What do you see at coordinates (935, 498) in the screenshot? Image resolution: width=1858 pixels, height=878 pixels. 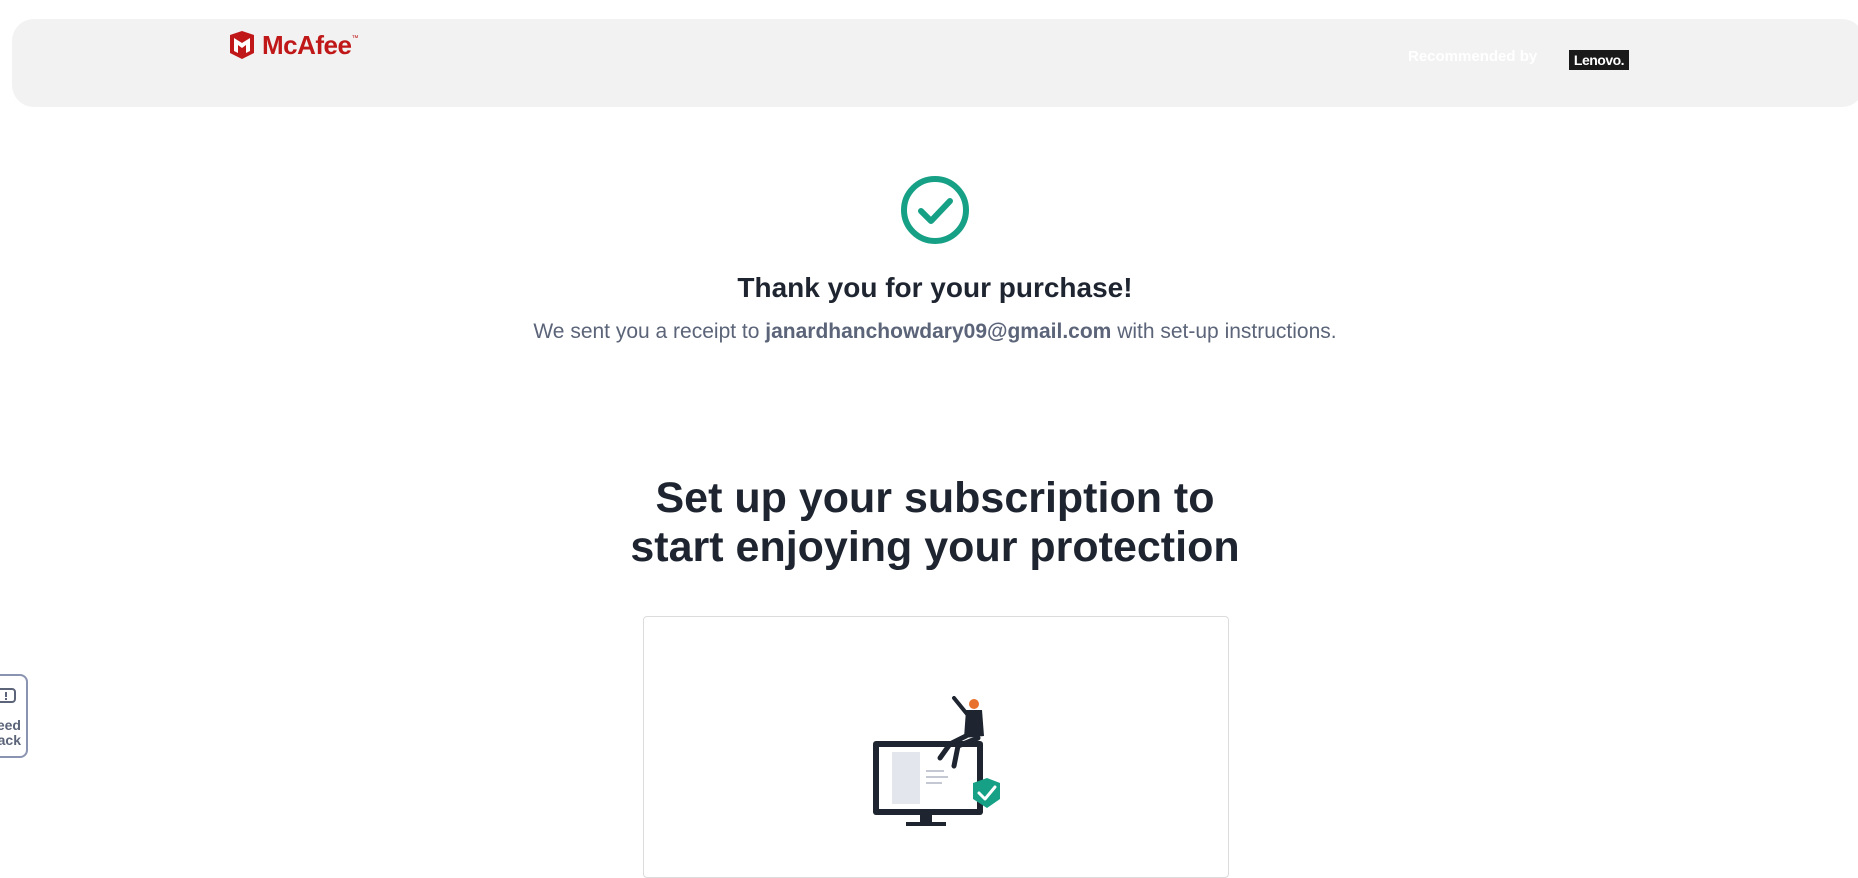 I see `setup-heading-line-1: Set up your subscription to` at bounding box center [935, 498].